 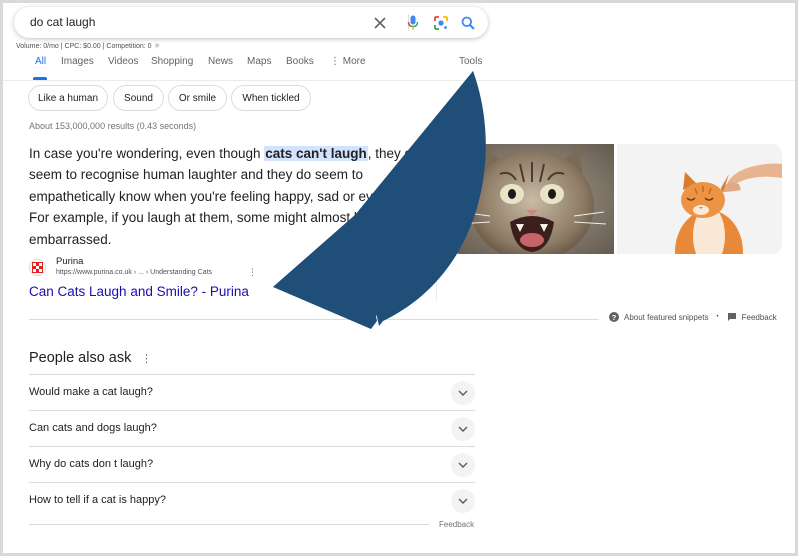 I want to click on paa-question: Can cats and dogs laugh?, so click(x=252, y=428).